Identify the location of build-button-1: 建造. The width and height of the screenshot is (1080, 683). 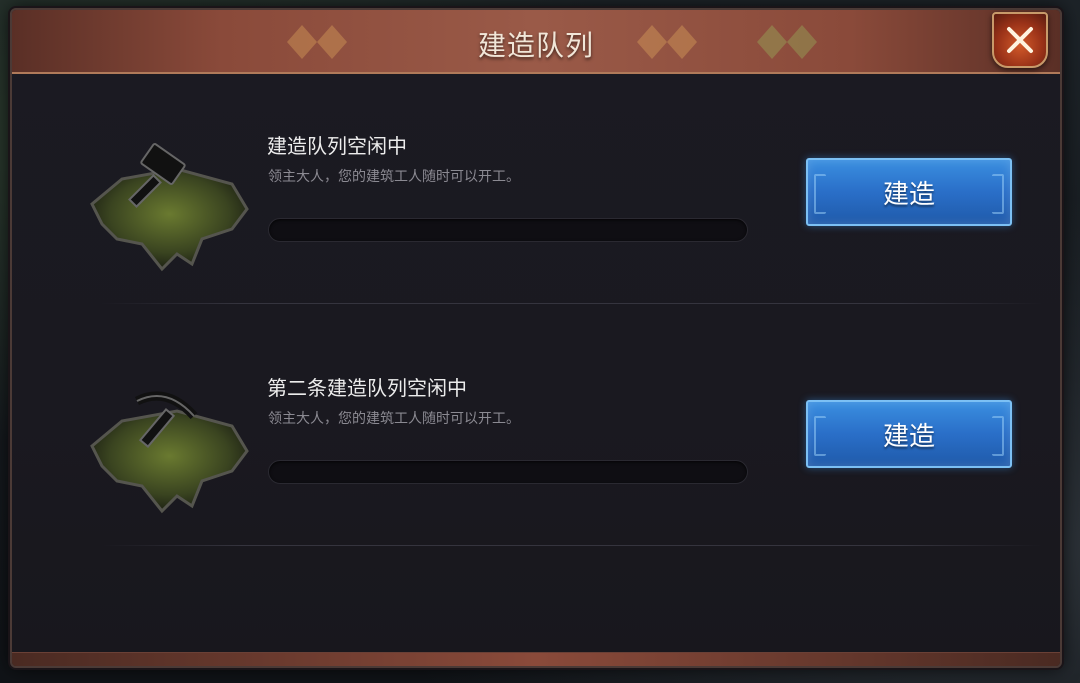
(909, 192).